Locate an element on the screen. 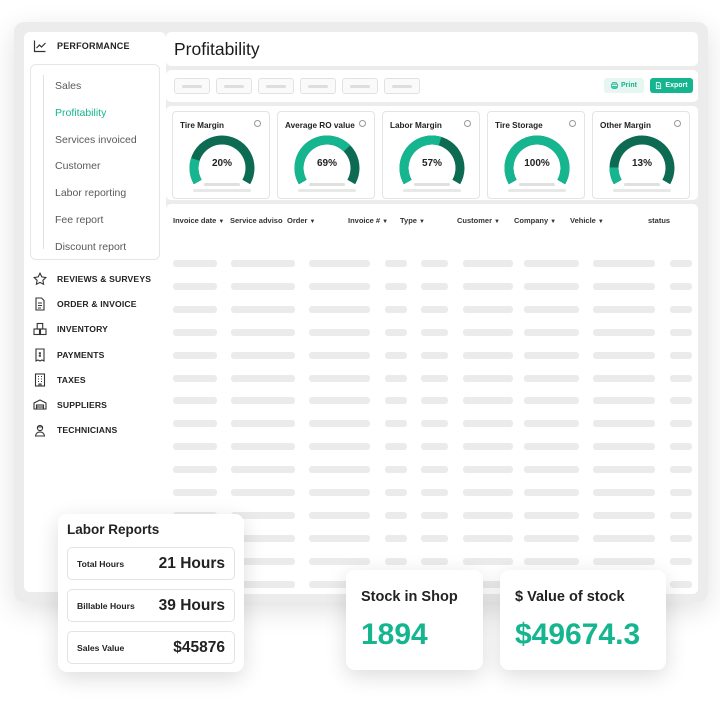  sidebar-item-performance: PERFORMANCE is located at coordinates (95, 46).